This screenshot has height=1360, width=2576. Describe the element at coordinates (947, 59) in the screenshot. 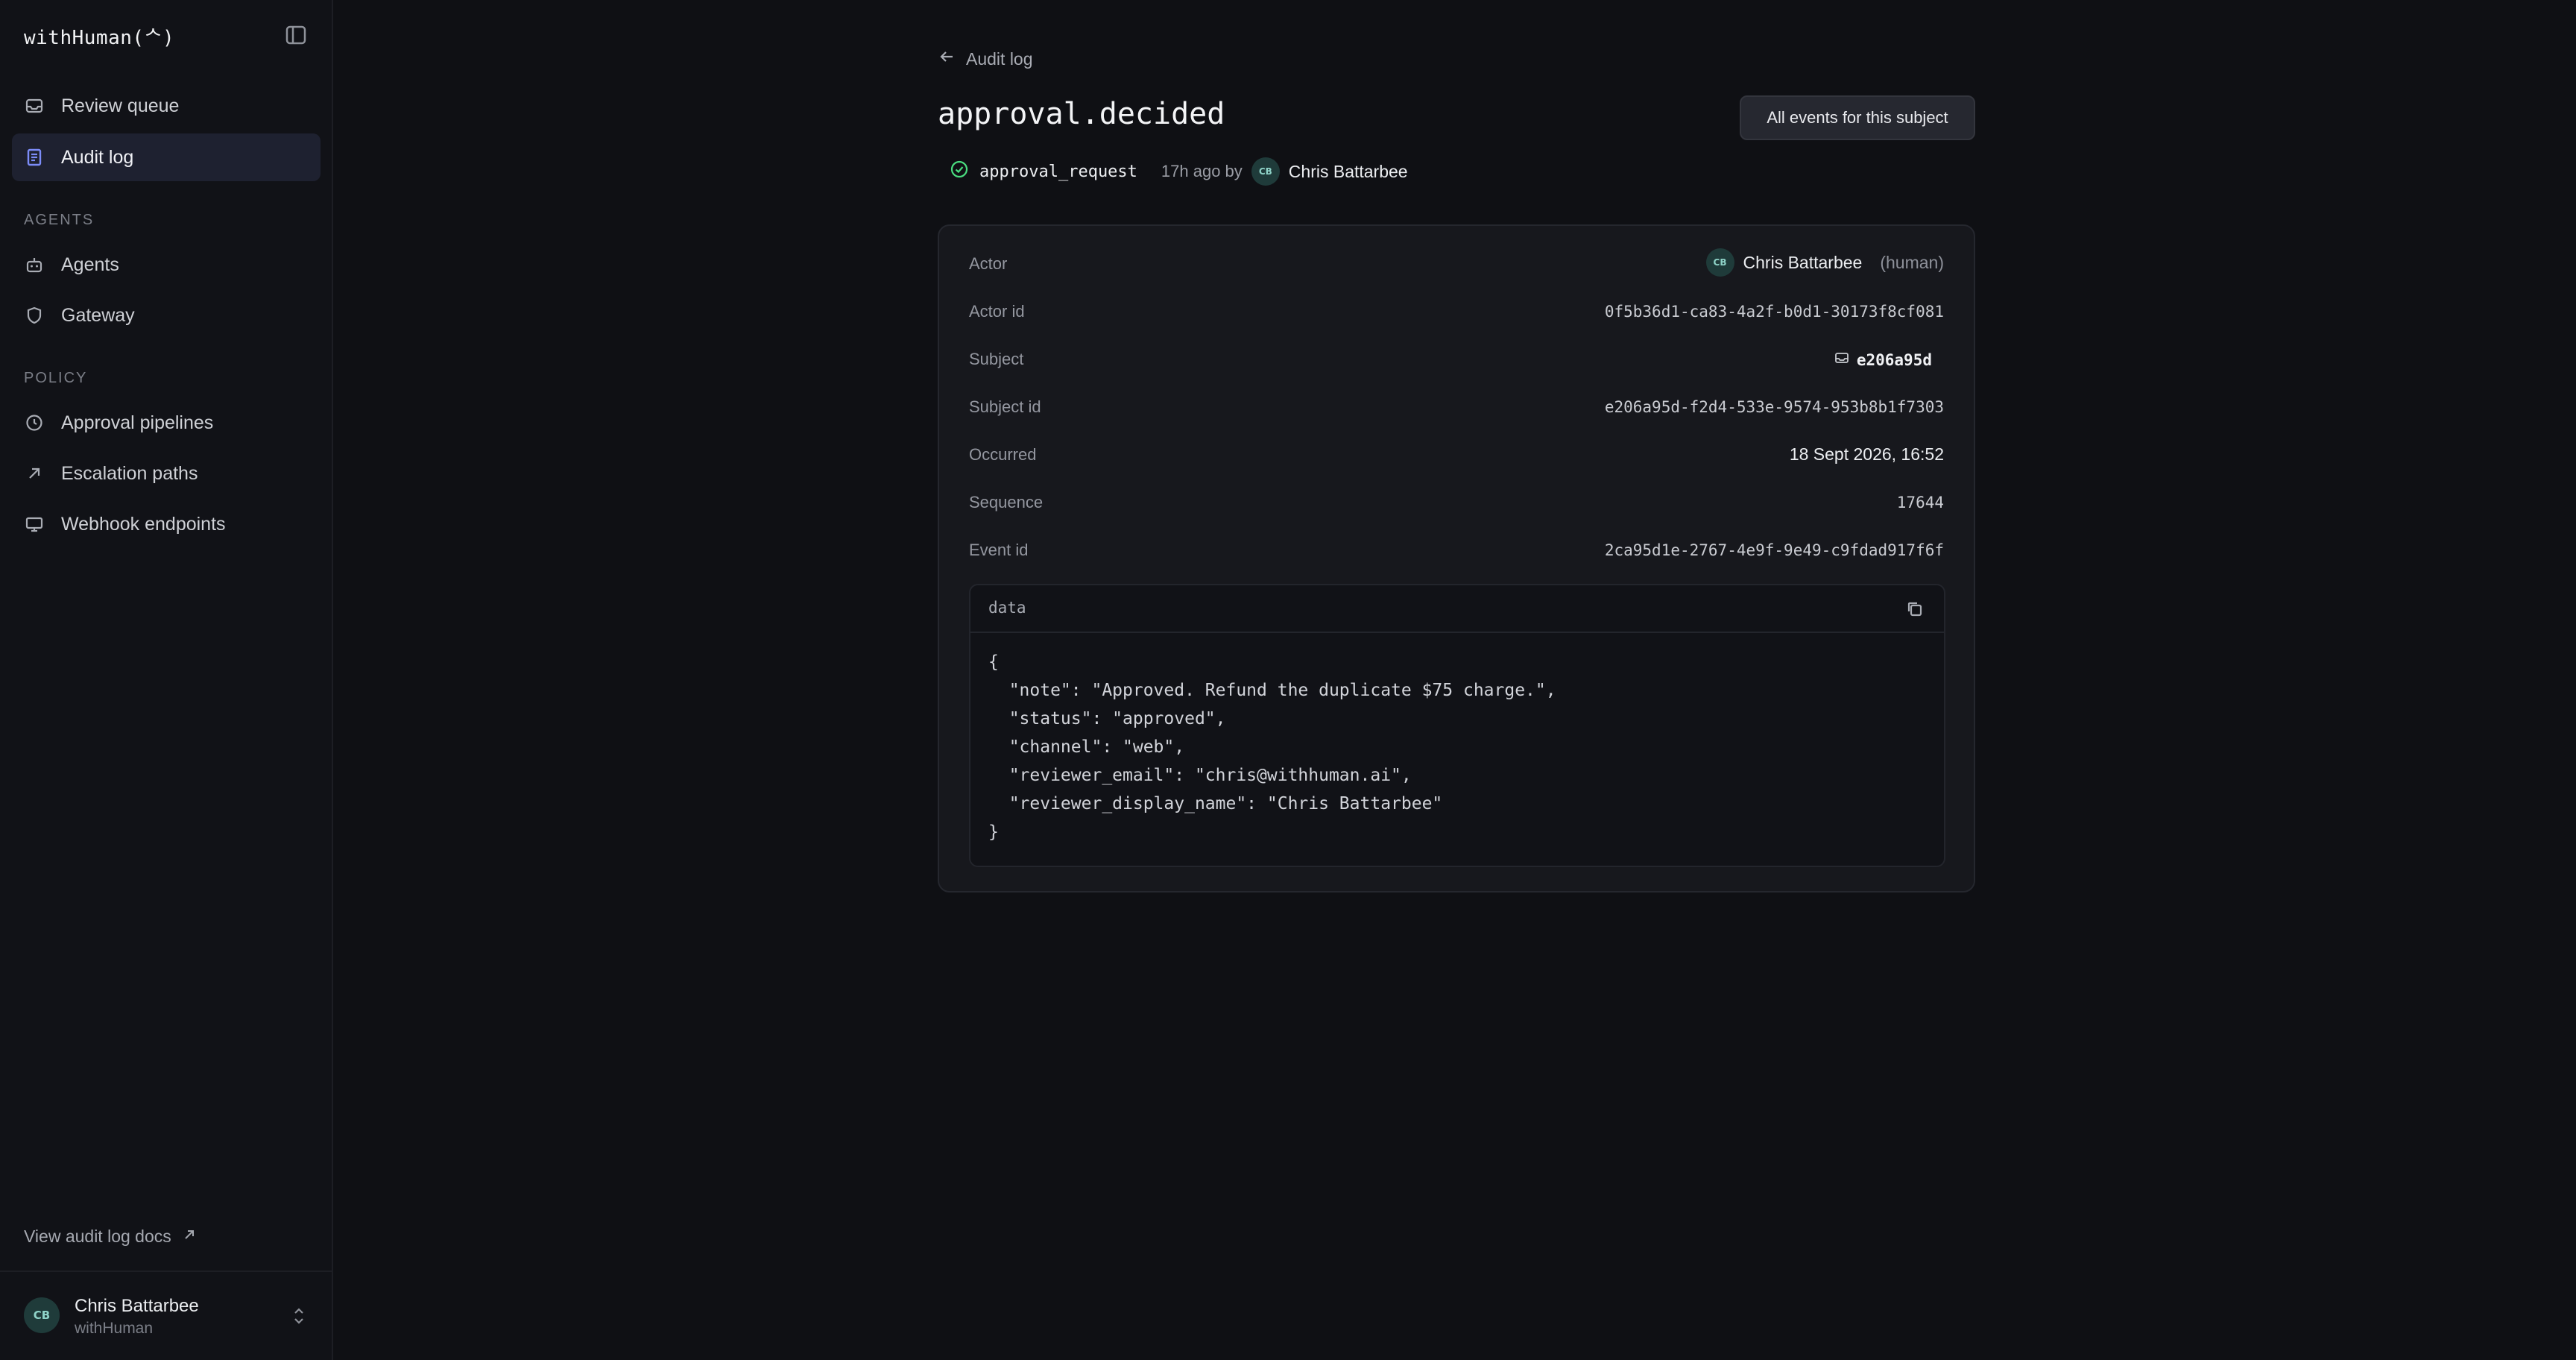

I see `arrow-left-icon` at that location.